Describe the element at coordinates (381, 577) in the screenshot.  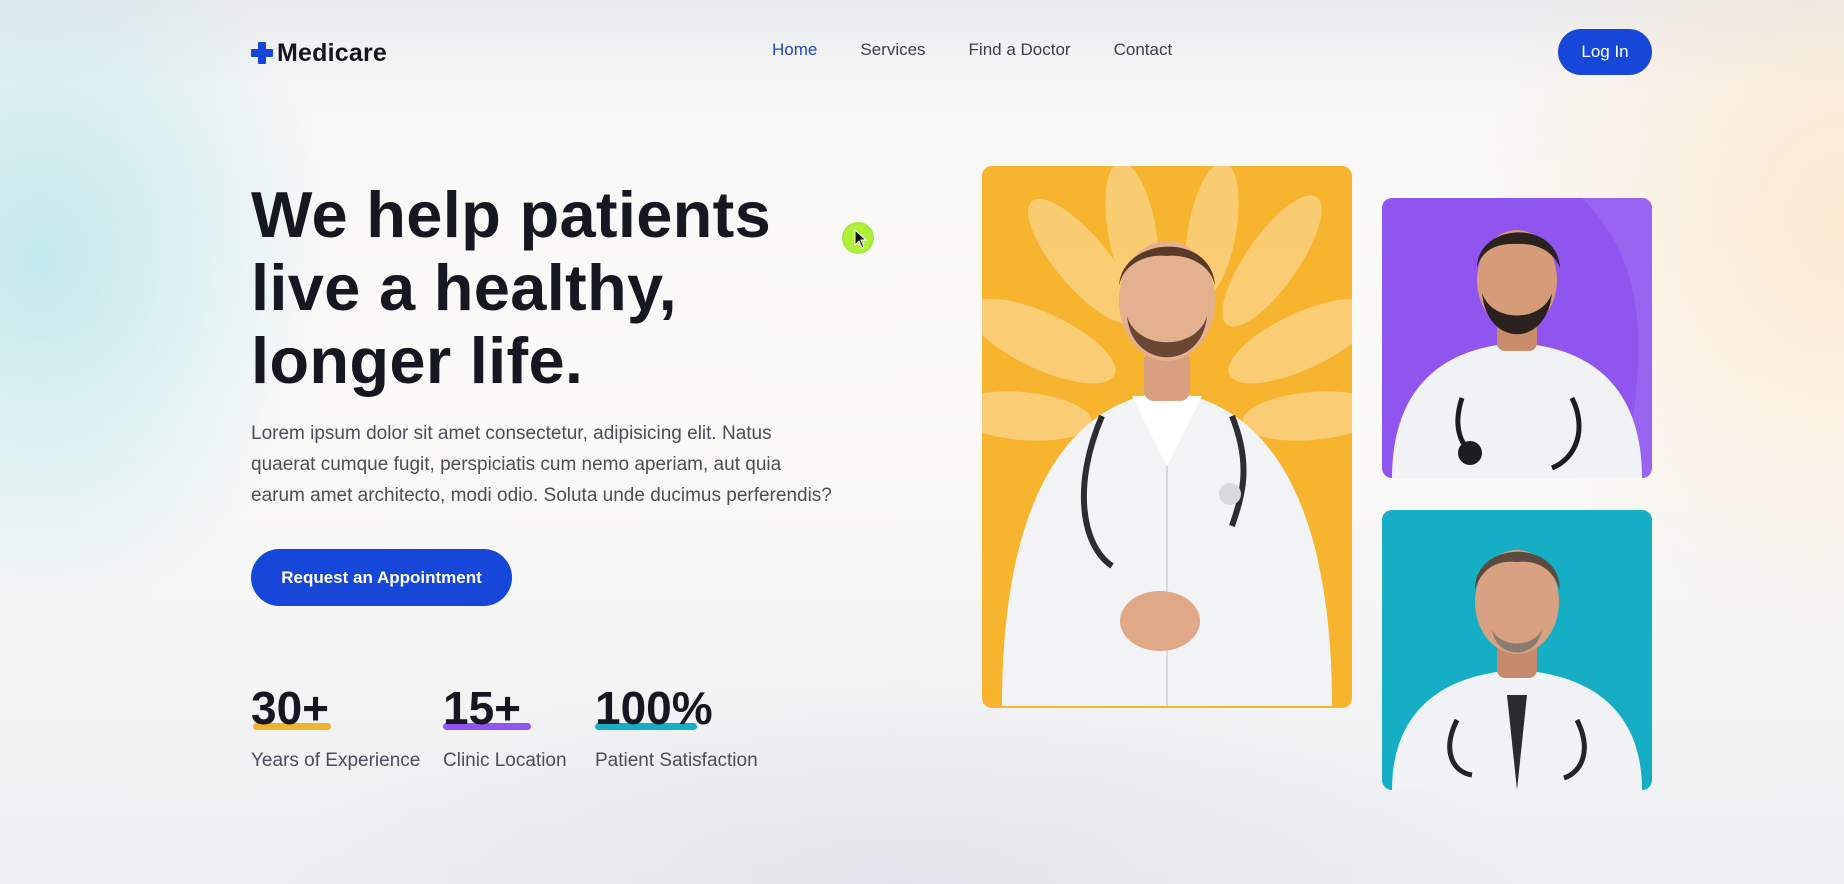
I see `request-appointment-button: Request an Appointment` at that location.